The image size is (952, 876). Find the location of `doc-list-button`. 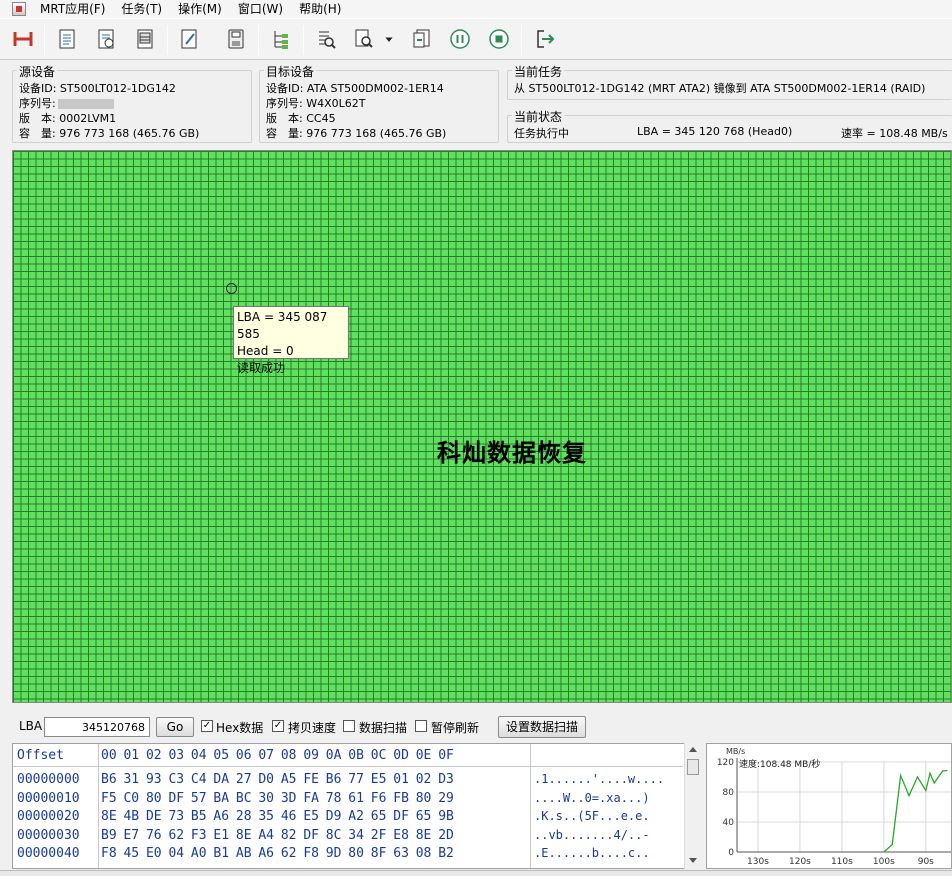

doc-list-button is located at coordinates (67, 39).